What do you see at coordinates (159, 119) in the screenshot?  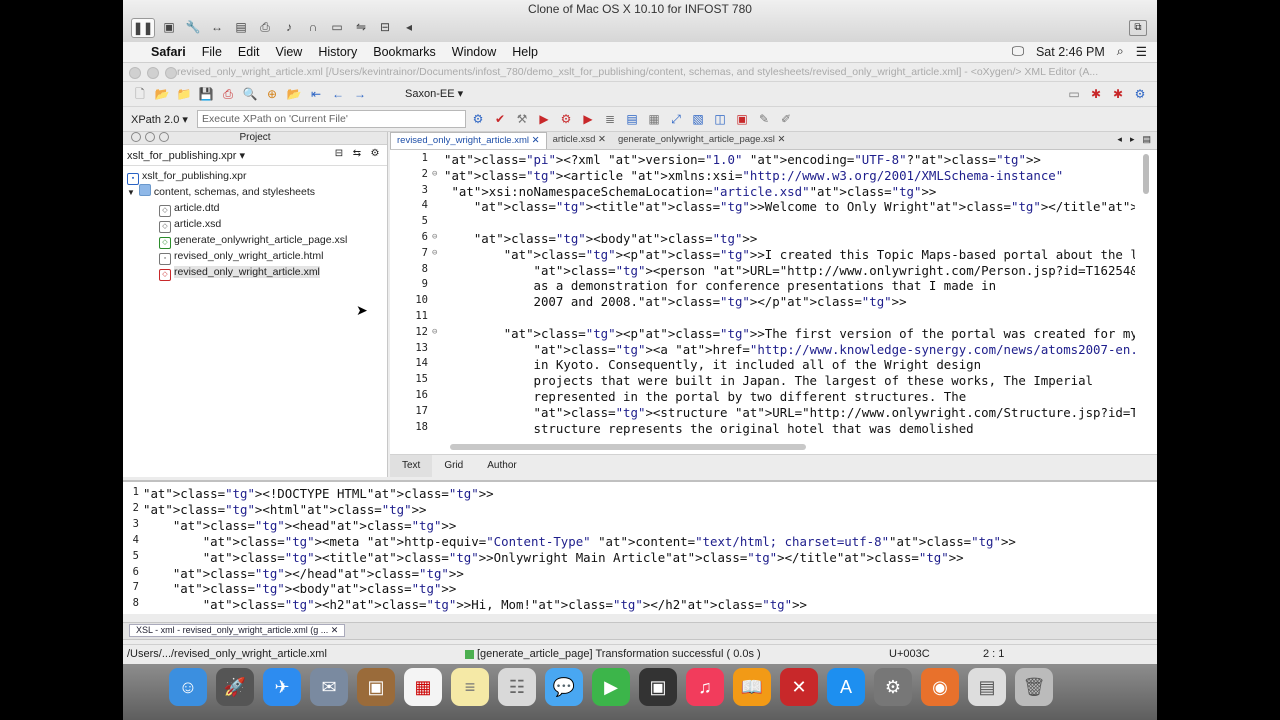 I see `xpath-version: XPath 2.0 ▾` at bounding box center [159, 119].